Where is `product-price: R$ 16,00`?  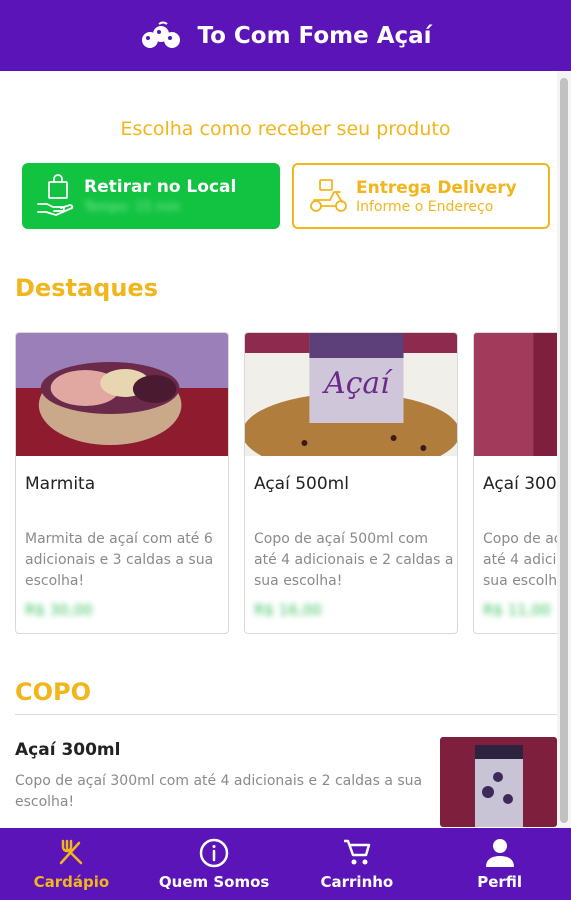
product-price: R$ 16,00 is located at coordinates (288, 610).